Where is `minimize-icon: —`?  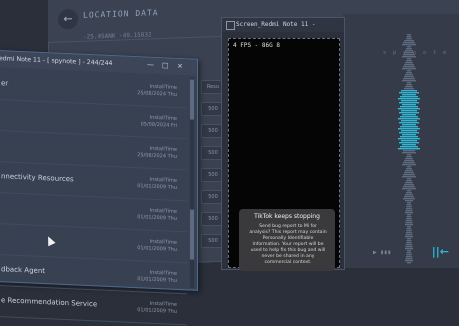 minimize-icon: — is located at coordinates (150, 65).